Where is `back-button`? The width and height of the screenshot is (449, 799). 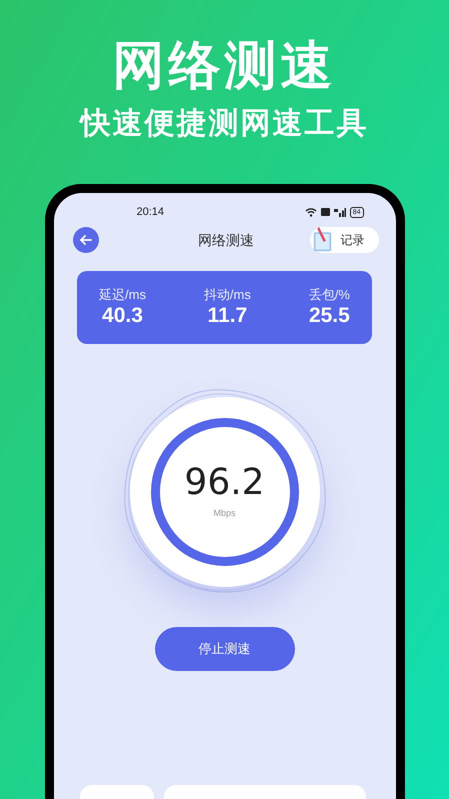
back-button is located at coordinates (85, 240).